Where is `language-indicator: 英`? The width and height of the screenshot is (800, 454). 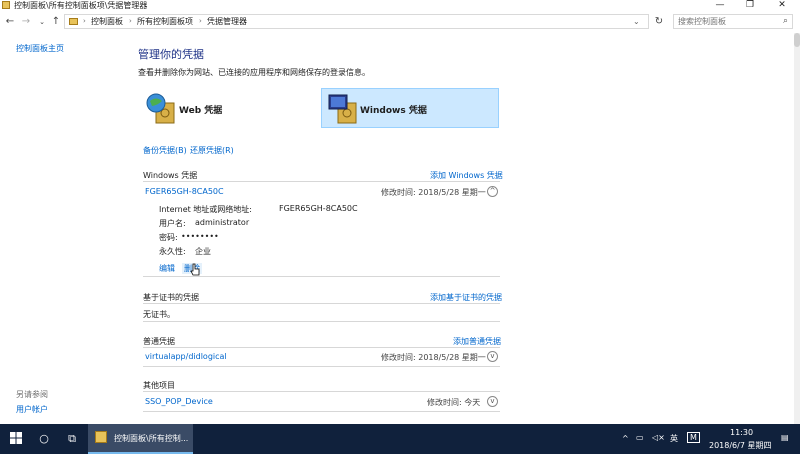
language-indicator: 英 is located at coordinates (674, 438).